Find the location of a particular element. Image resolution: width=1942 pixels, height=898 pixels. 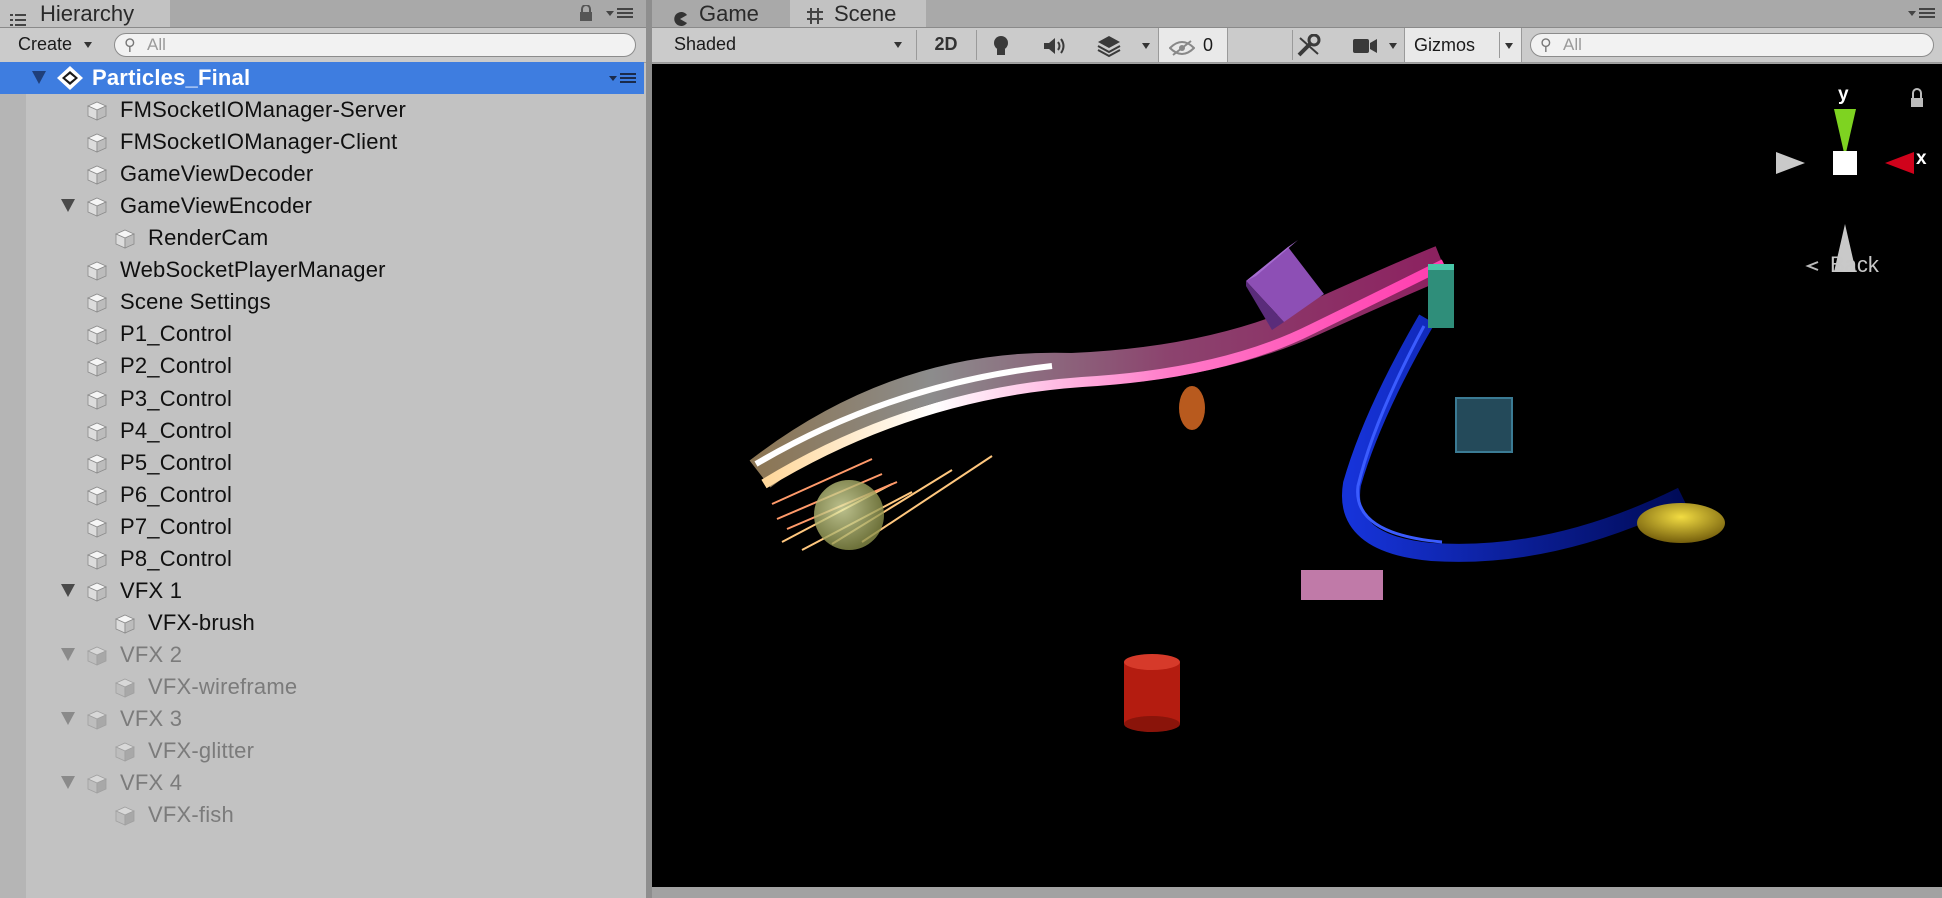

scene-search-placeholder: All is located at coordinates (1572, 44).